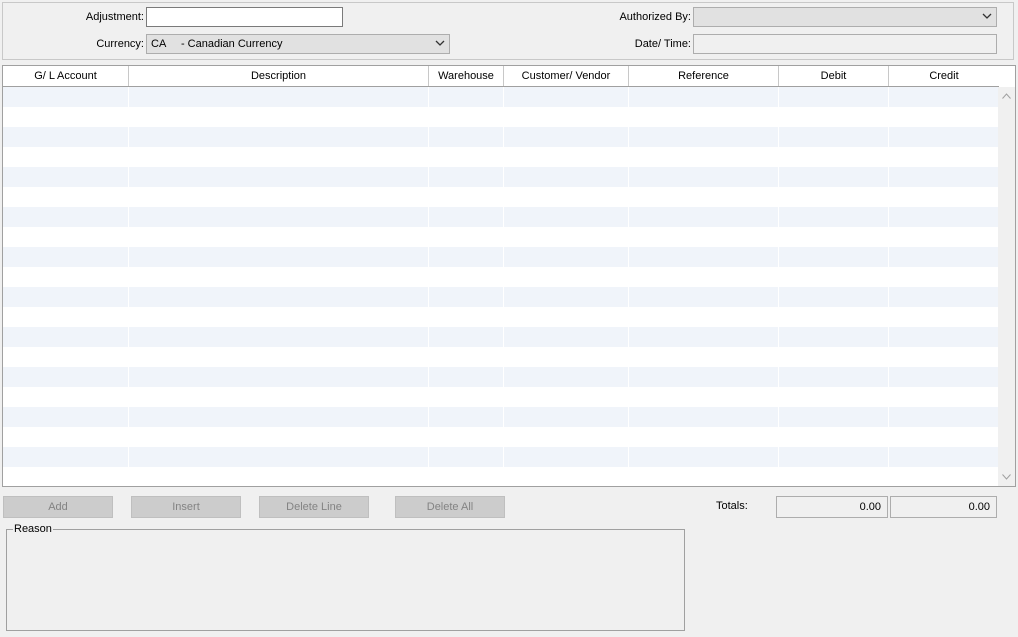  I want to click on add-button: Add, so click(58, 507).